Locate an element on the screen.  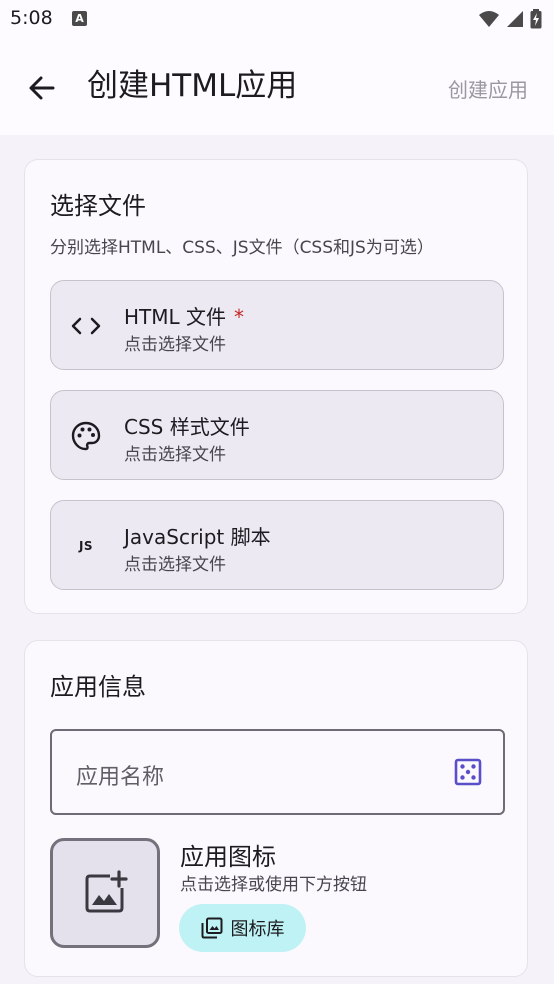
notification-icon: A is located at coordinates (79, 18).